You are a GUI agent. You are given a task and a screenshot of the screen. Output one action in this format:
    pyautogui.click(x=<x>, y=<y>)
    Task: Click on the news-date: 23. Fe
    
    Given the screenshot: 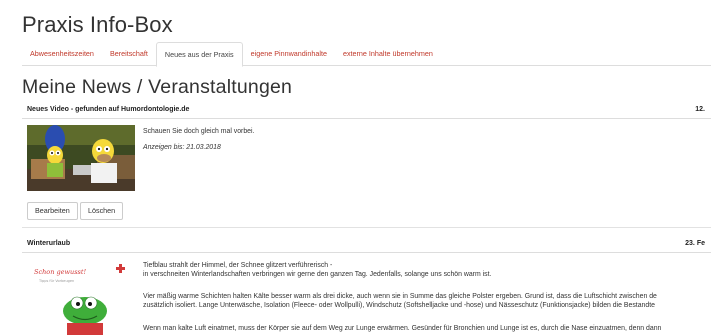 What is the action you would take?
    pyautogui.click(x=695, y=243)
    